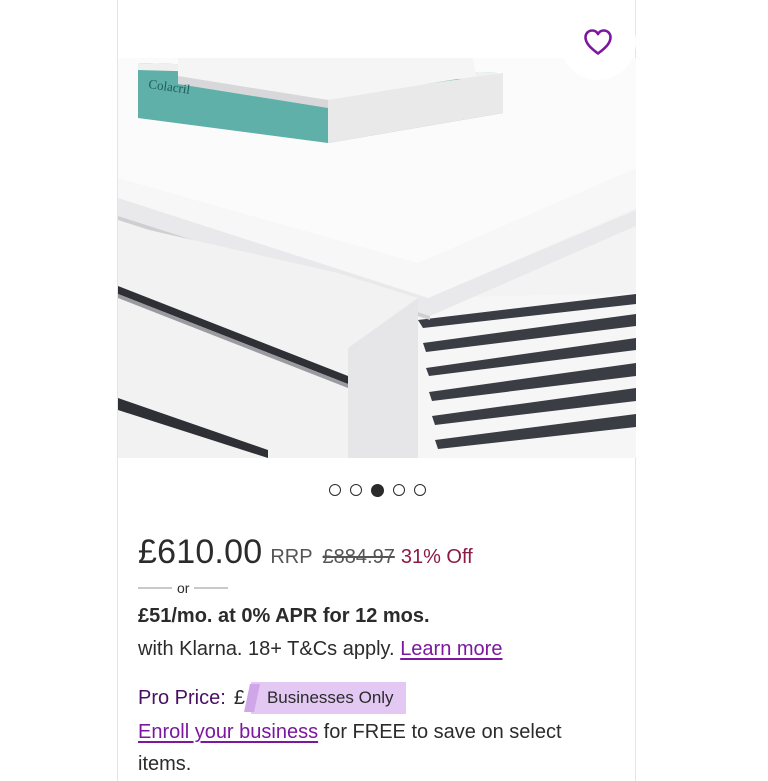 This screenshot has height=781, width=768. I want to click on heart-icon, so click(598, 42).